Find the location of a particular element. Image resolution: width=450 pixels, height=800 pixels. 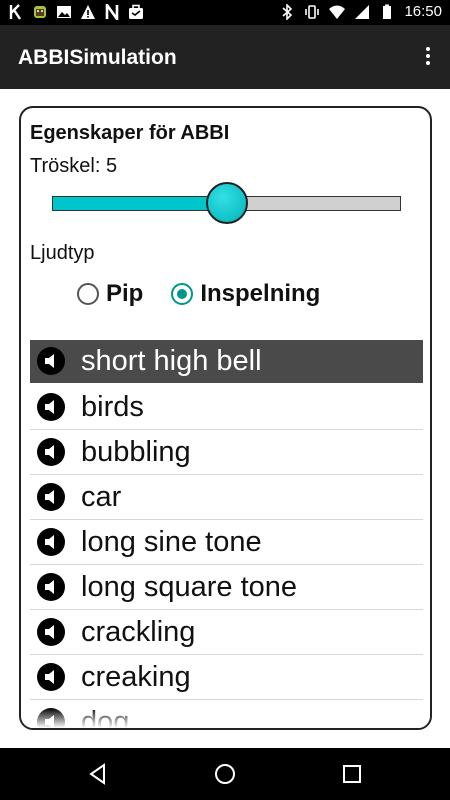

briefcase-icon is located at coordinates (136, 11).